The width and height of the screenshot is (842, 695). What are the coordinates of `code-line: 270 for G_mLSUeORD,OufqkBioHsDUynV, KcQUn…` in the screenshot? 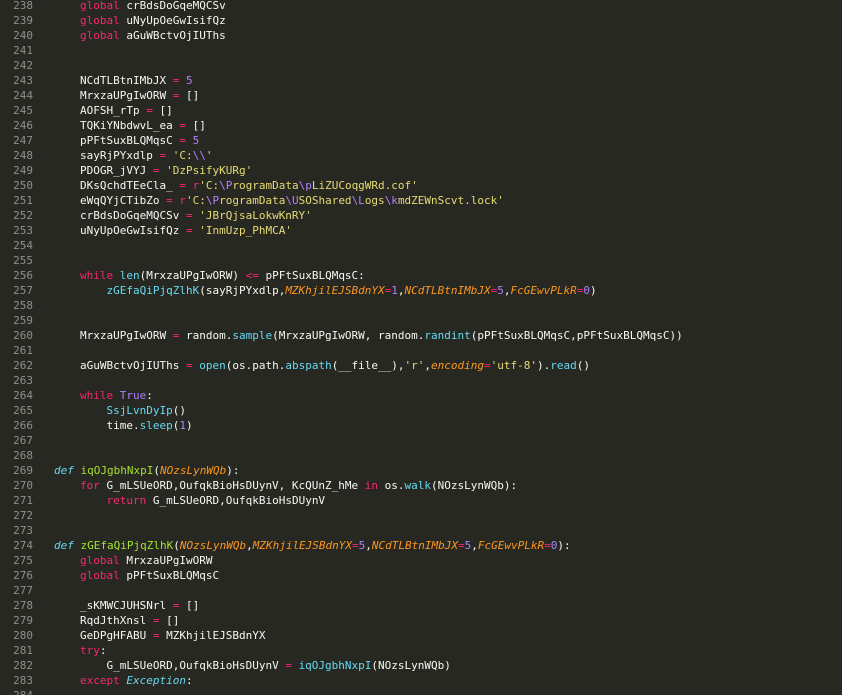 It's located at (421, 485).